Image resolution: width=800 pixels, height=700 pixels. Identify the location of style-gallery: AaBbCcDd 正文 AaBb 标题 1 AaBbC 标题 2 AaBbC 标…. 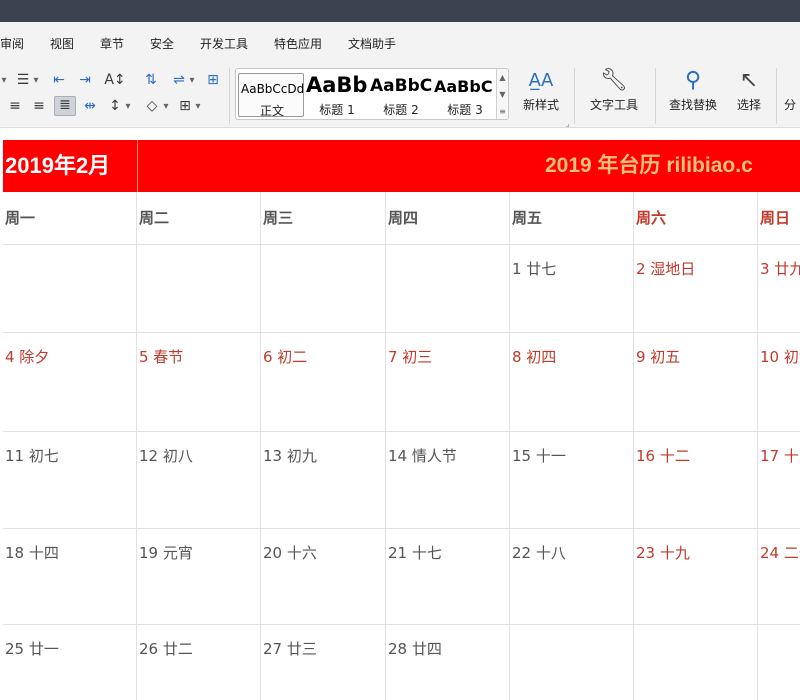
(372, 94).